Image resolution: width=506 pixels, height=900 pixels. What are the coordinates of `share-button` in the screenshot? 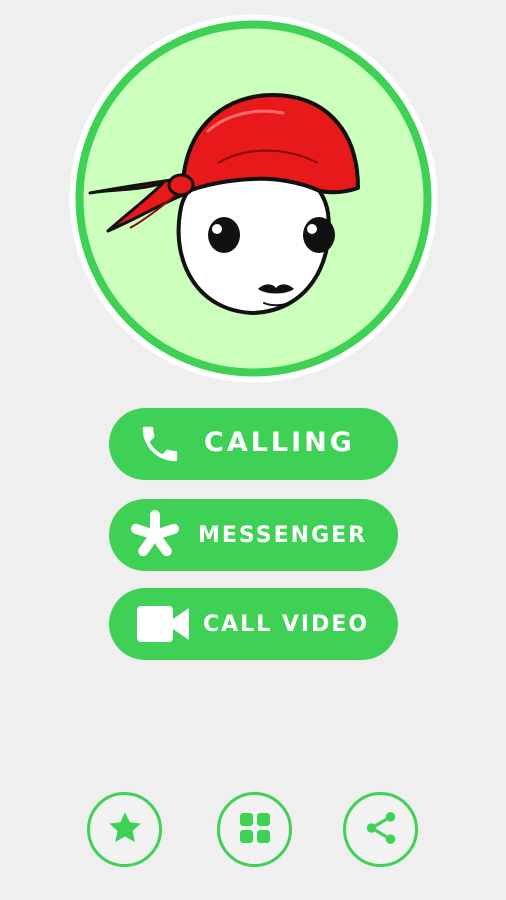 It's located at (380, 829).